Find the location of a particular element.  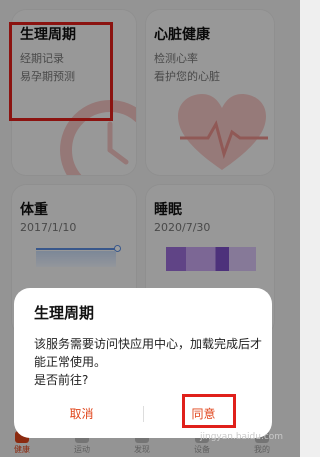

dialog-title: 生理周期 is located at coordinates (64, 313).